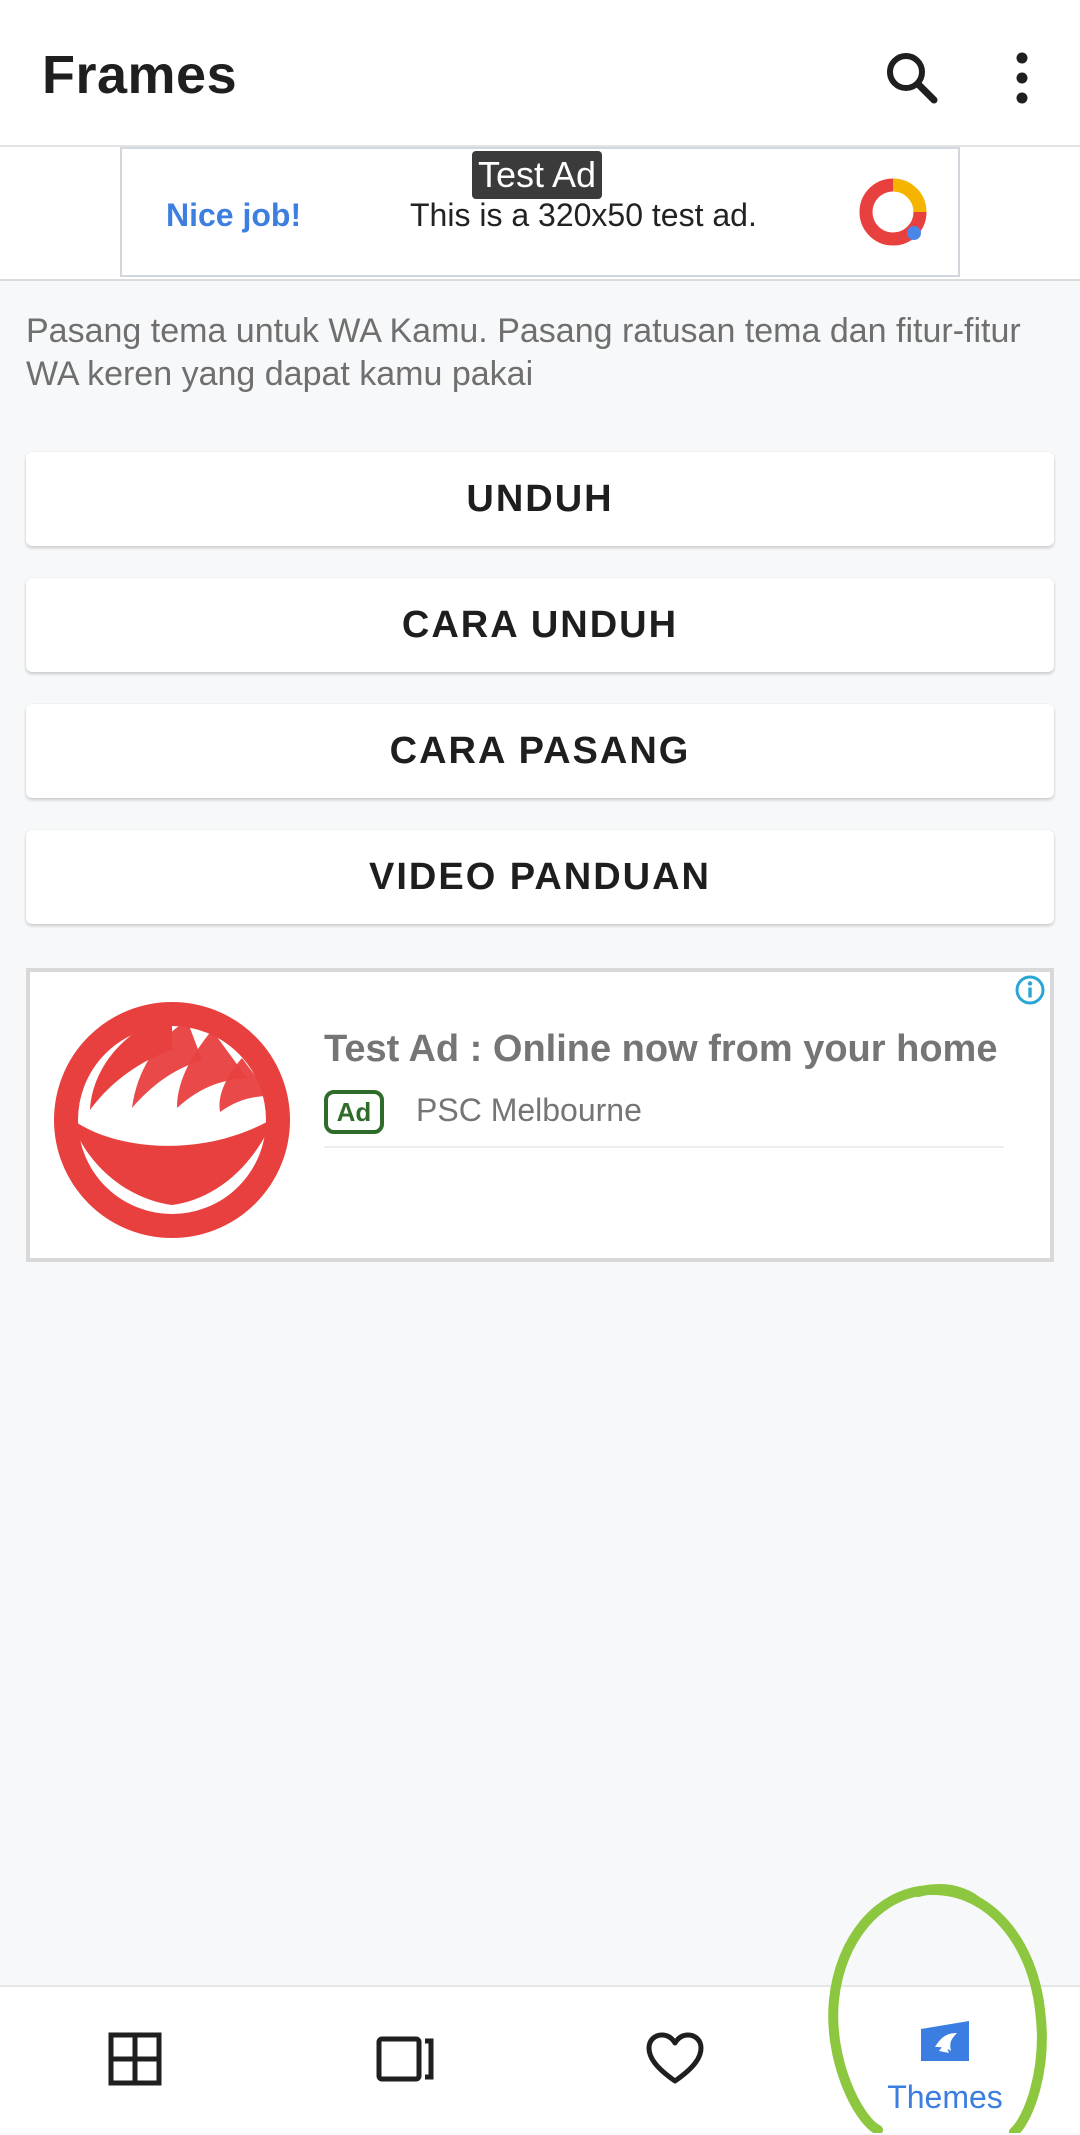 Image resolution: width=1080 pixels, height=2135 pixels. What do you see at coordinates (540, 499) in the screenshot?
I see `download-button: UNDUH` at bounding box center [540, 499].